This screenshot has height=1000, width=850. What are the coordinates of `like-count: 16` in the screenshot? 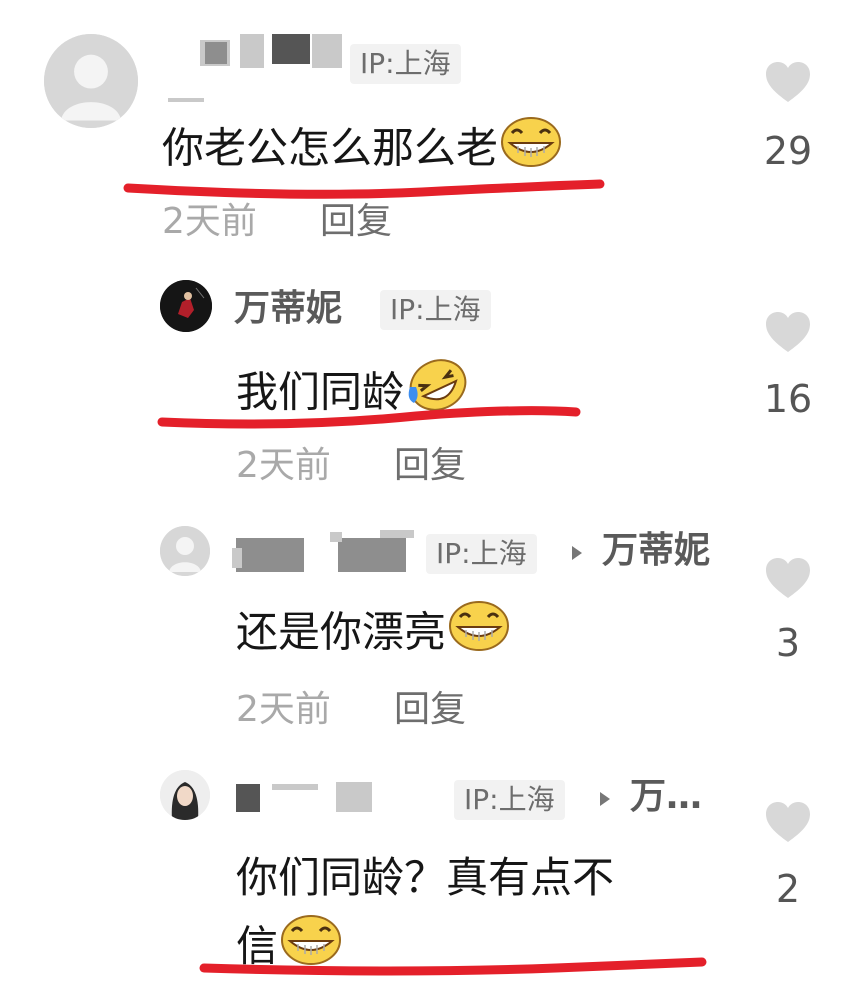 It's located at (788, 399).